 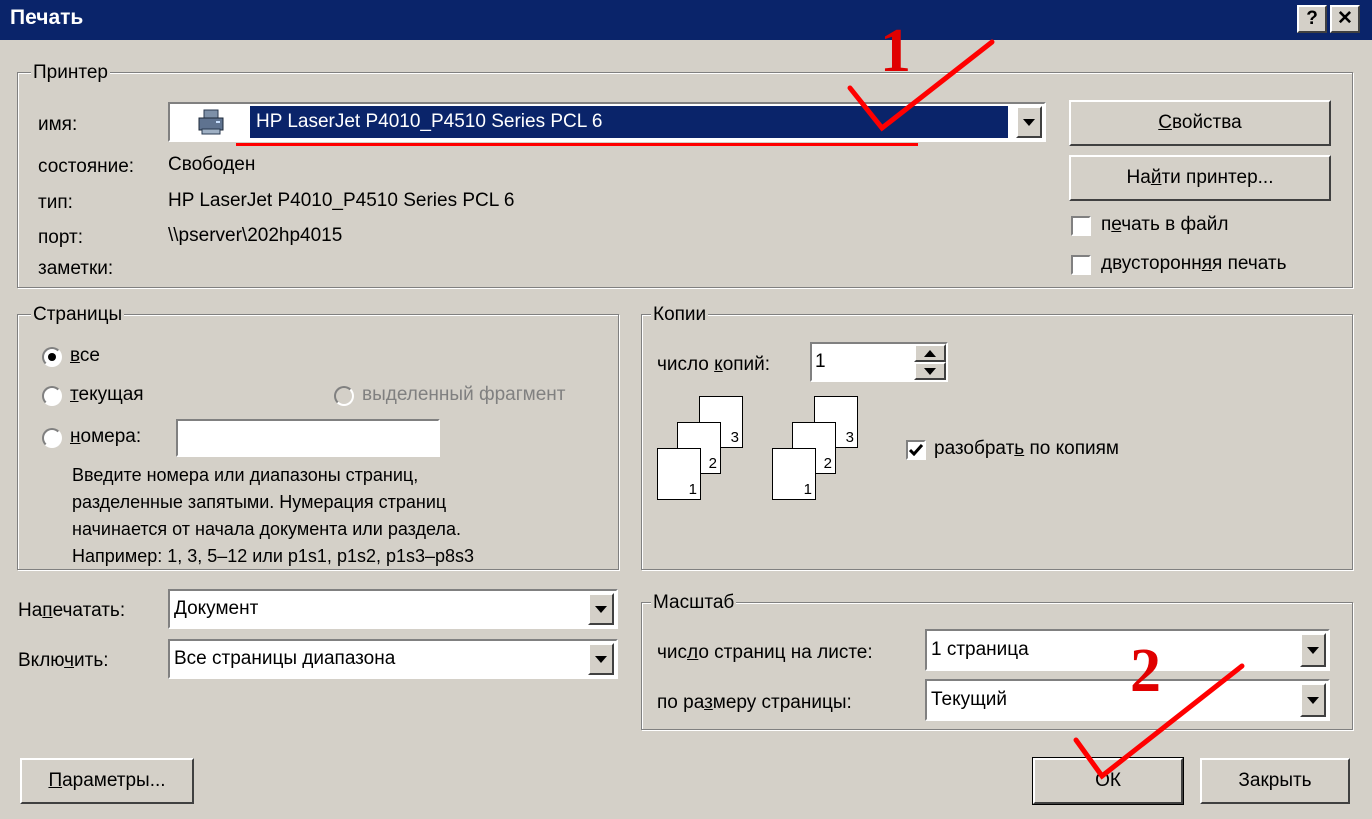 What do you see at coordinates (577, 144) in the screenshot?
I see `annotation-underline` at bounding box center [577, 144].